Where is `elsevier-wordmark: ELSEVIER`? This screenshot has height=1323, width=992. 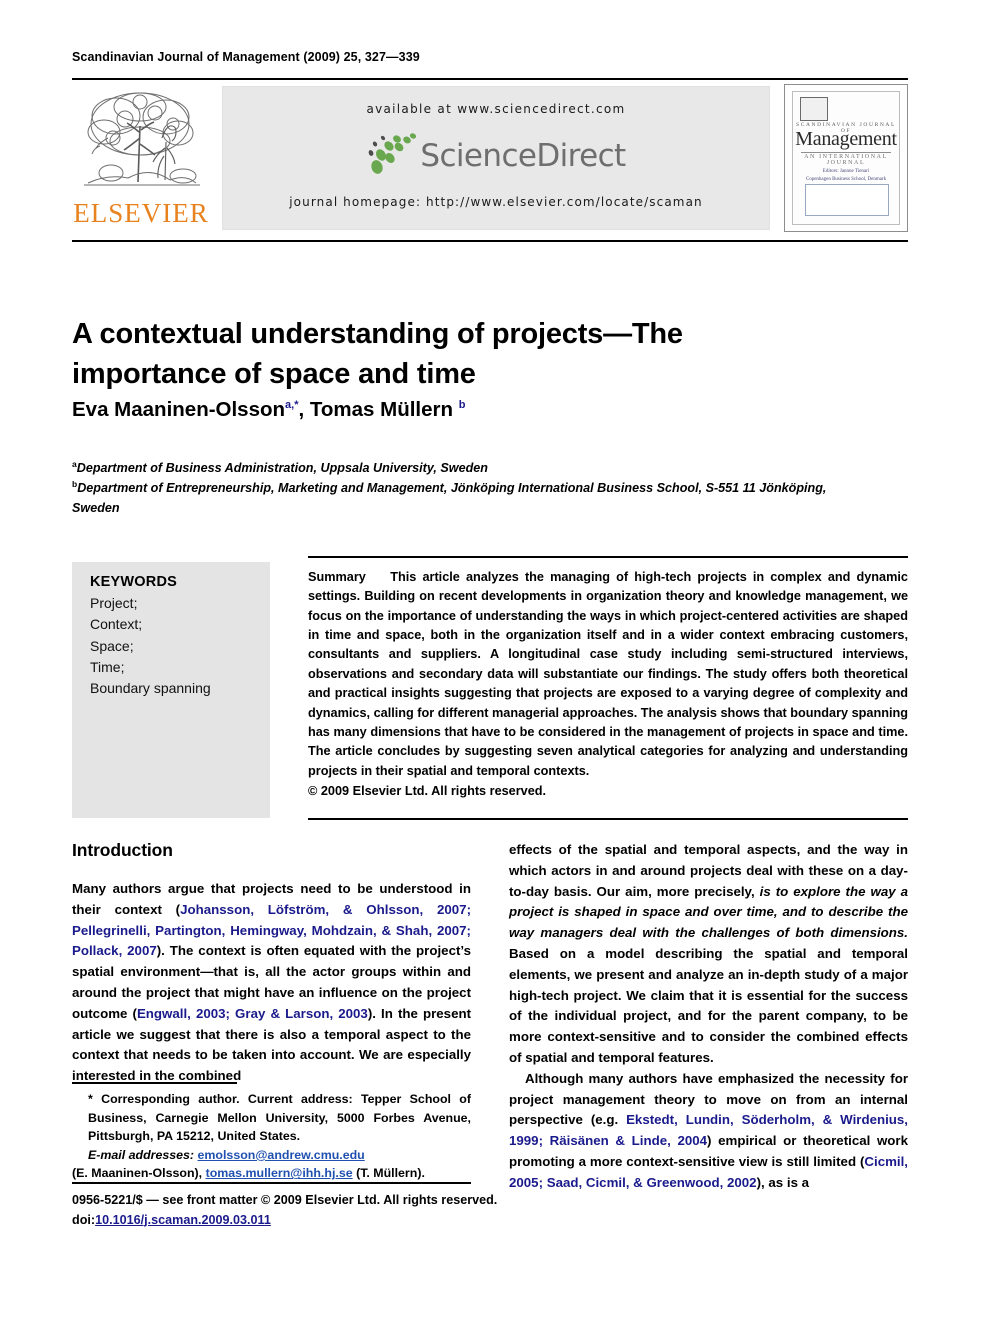
elsevier-wordmark: ELSEVIER is located at coordinates (141, 213).